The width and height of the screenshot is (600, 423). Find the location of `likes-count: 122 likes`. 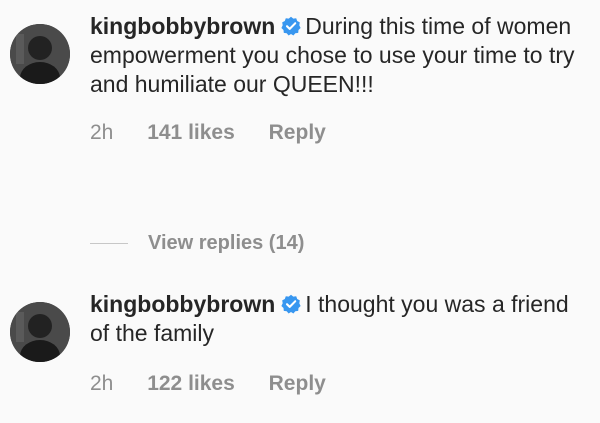

likes-count: 122 likes is located at coordinates (191, 383).